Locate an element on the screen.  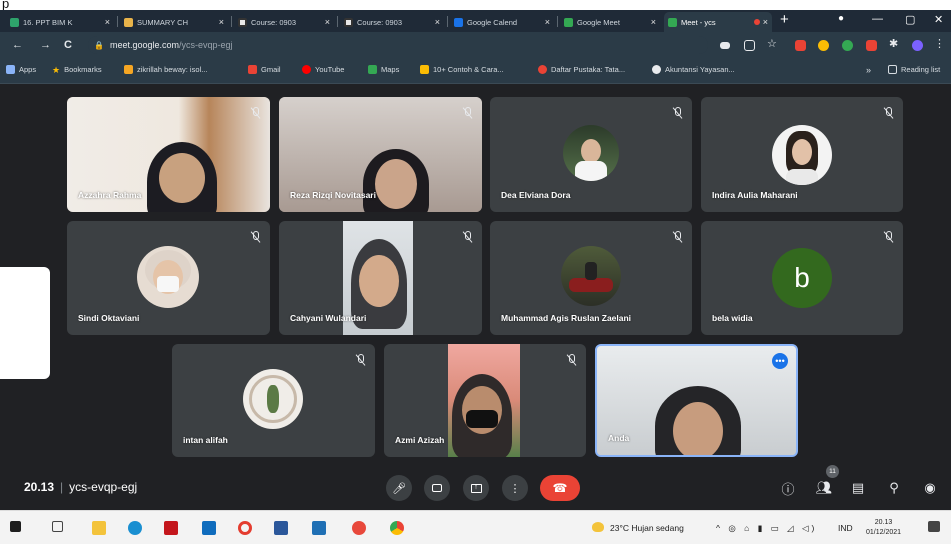
participant-tile: Reza Rizqi Novitasari is located at coordinates (380, 154).